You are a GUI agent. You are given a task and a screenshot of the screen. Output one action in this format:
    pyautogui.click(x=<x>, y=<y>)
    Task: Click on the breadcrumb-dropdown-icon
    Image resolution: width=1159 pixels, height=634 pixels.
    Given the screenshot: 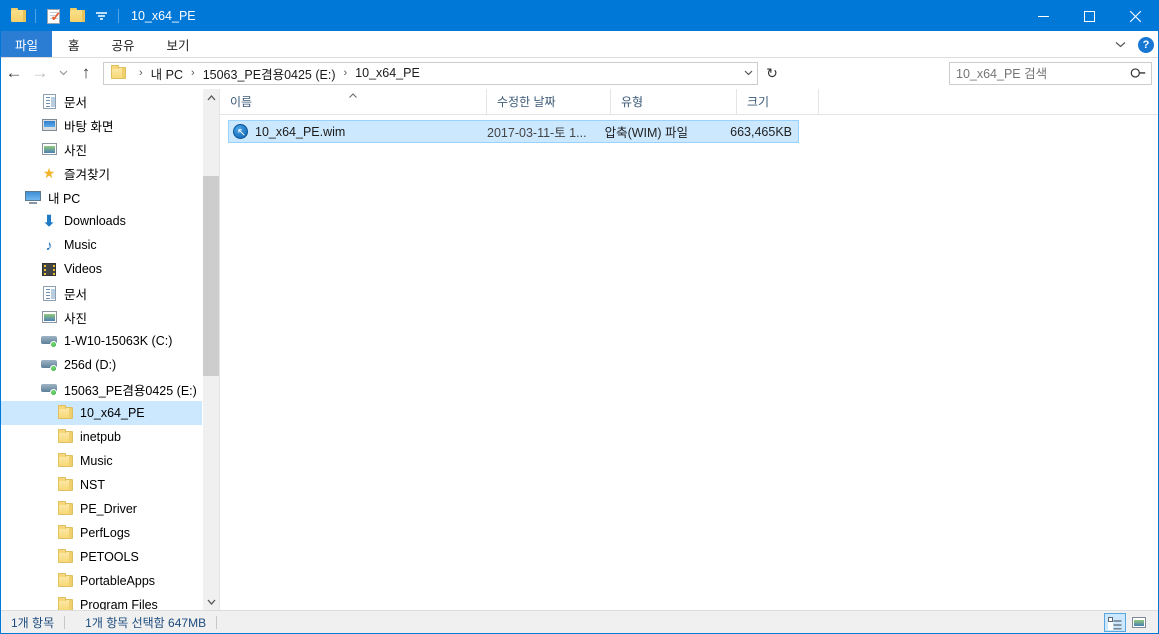 What is the action you would take?
    pyautogui.click(x=748, y=73)
    